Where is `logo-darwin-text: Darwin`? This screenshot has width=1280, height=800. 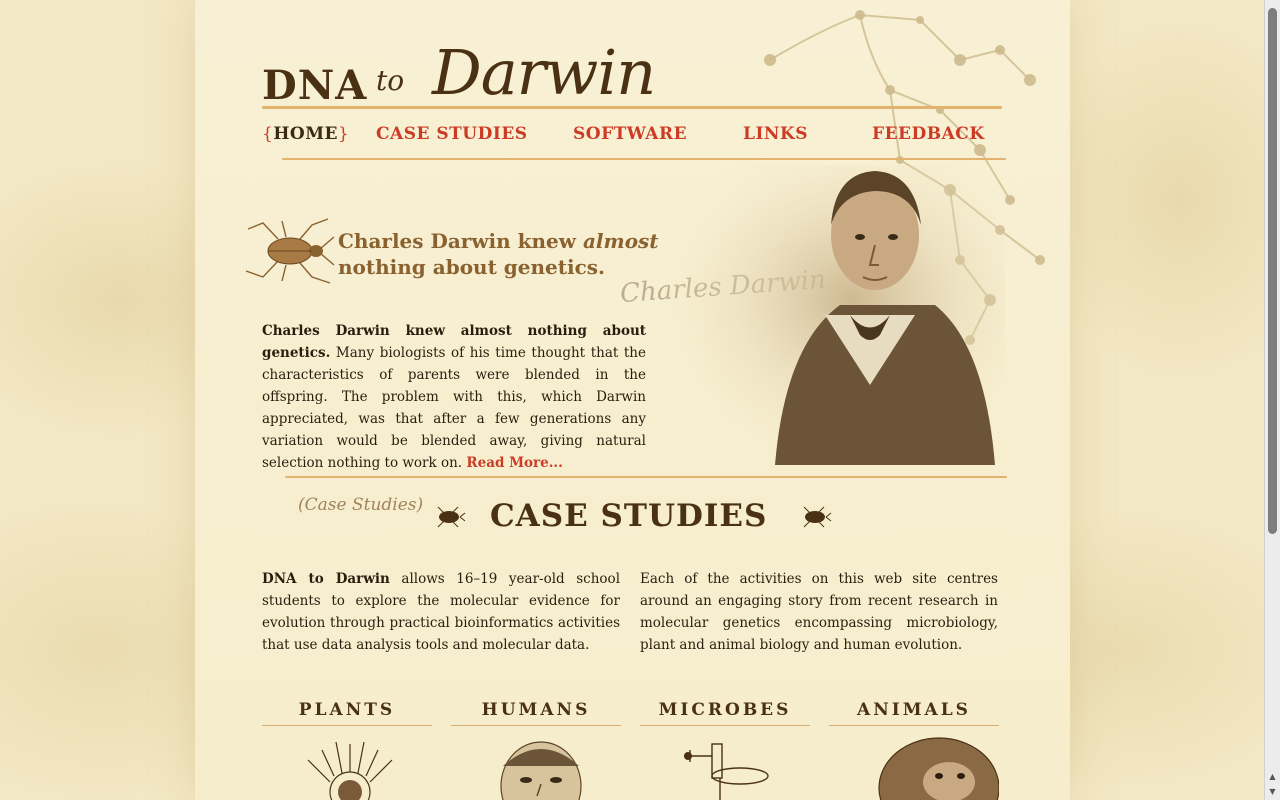
logo-darwin-text: Darwin is located at coordinates (544, 72).